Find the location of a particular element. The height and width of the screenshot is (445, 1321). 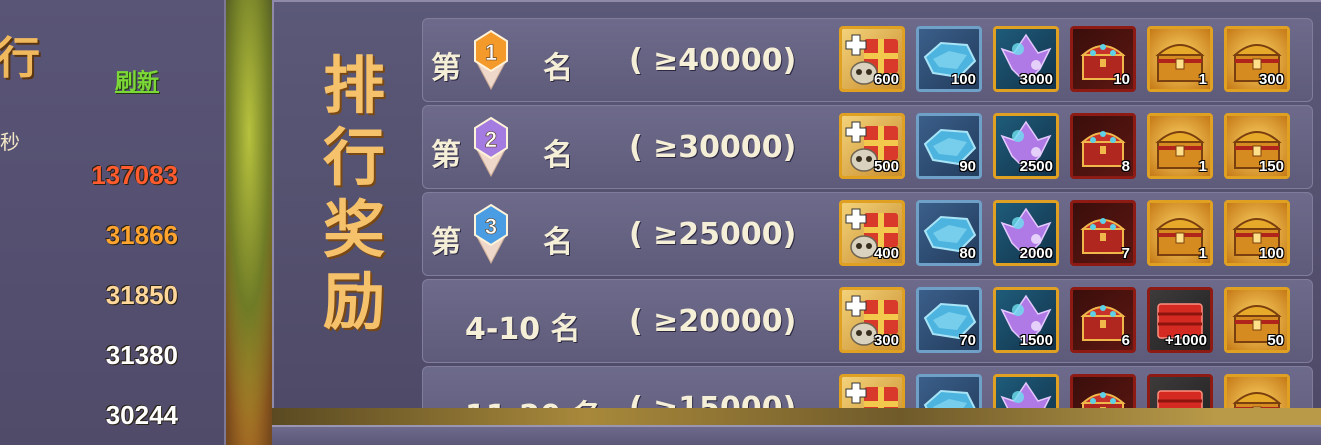

score-threshold: ( ≥40000) is located at coordinates (713, 60).